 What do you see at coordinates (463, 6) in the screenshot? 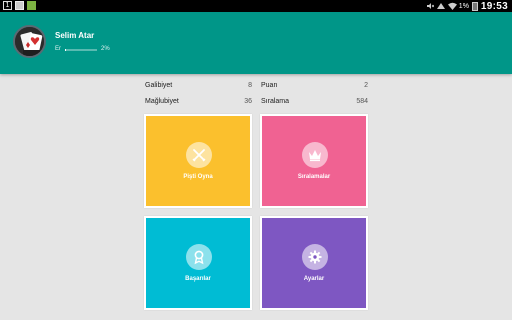
I see `battery-percent: 1%` at bounding box center [463, 6].